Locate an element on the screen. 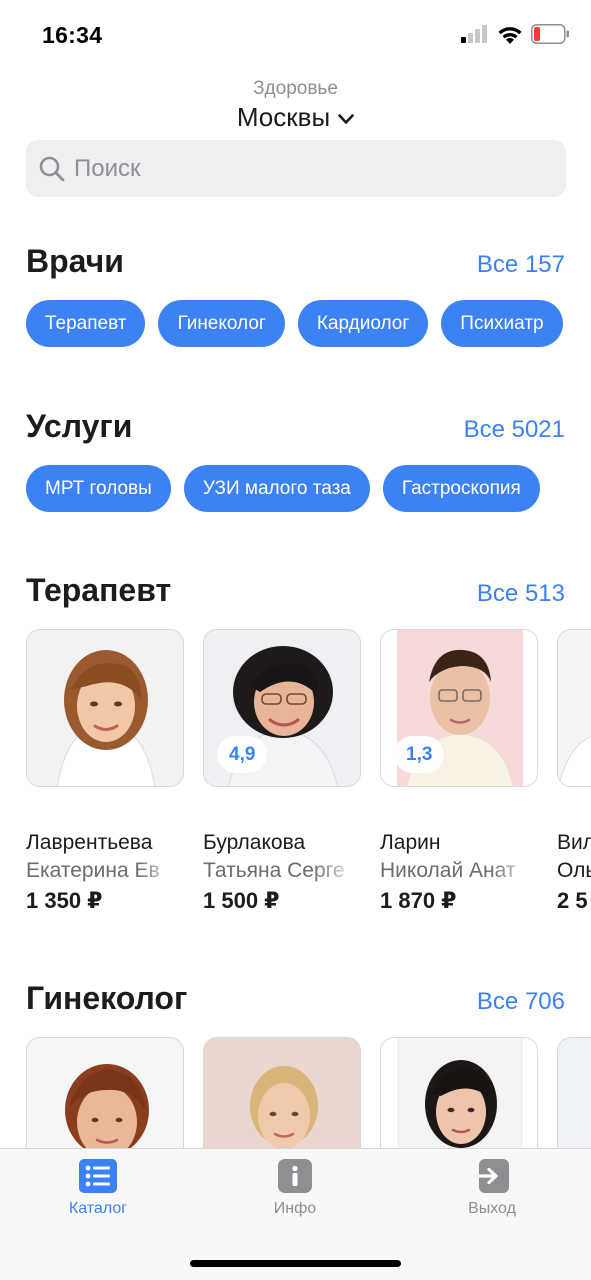  wifi-icon is located at coordinates (510, 35).